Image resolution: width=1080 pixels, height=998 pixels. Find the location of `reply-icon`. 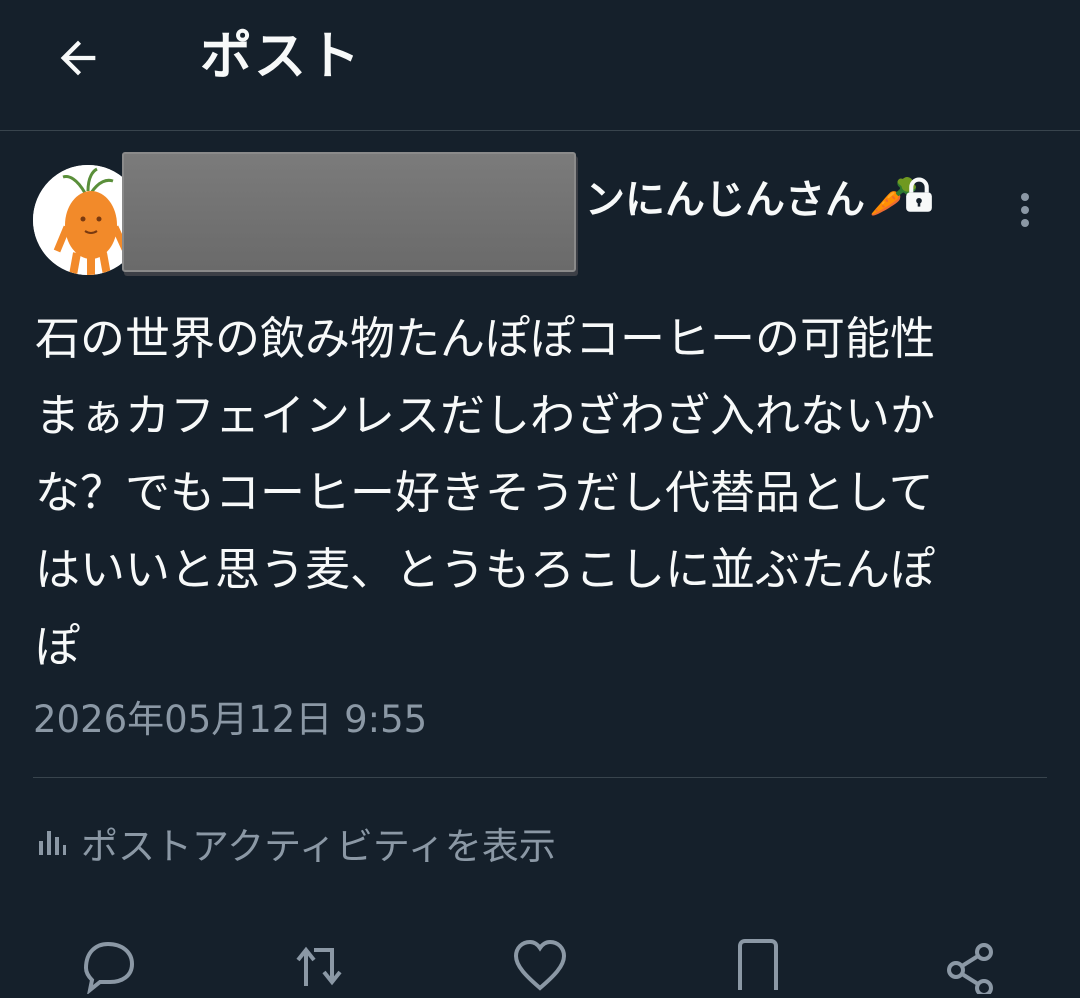

reply-icon is located at coordinates (109, 968).